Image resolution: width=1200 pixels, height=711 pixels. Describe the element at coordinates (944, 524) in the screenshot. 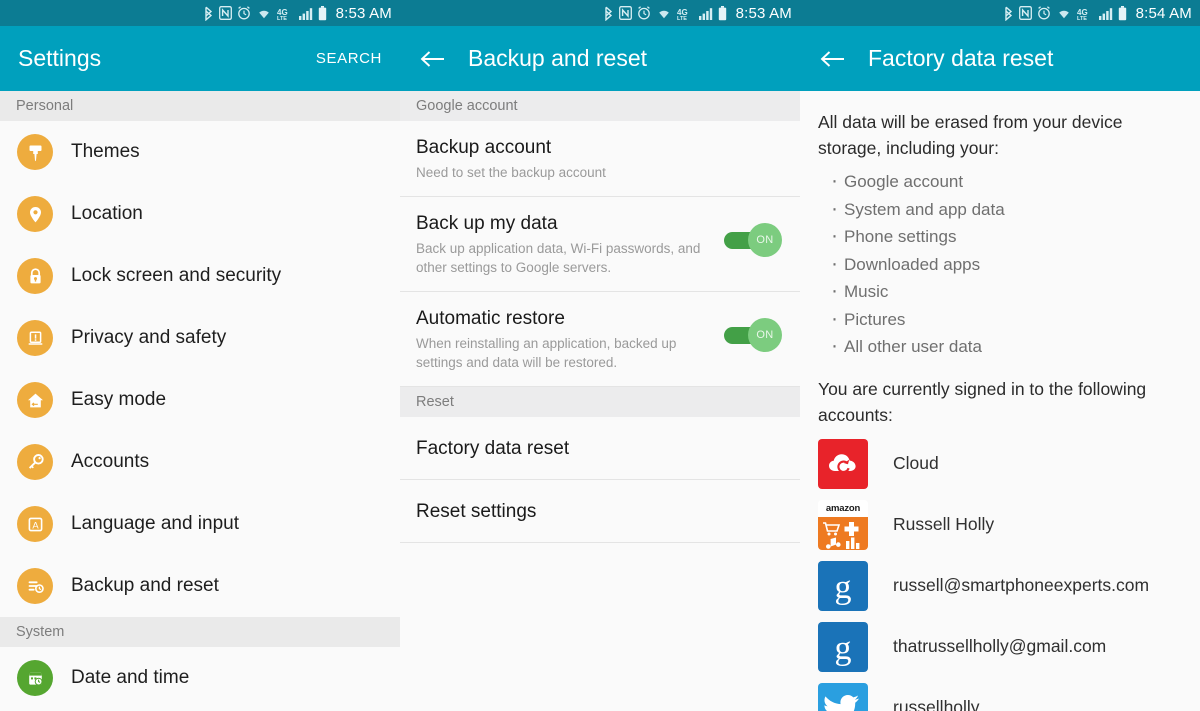

I see `account-name: Russell Holly` at that location.